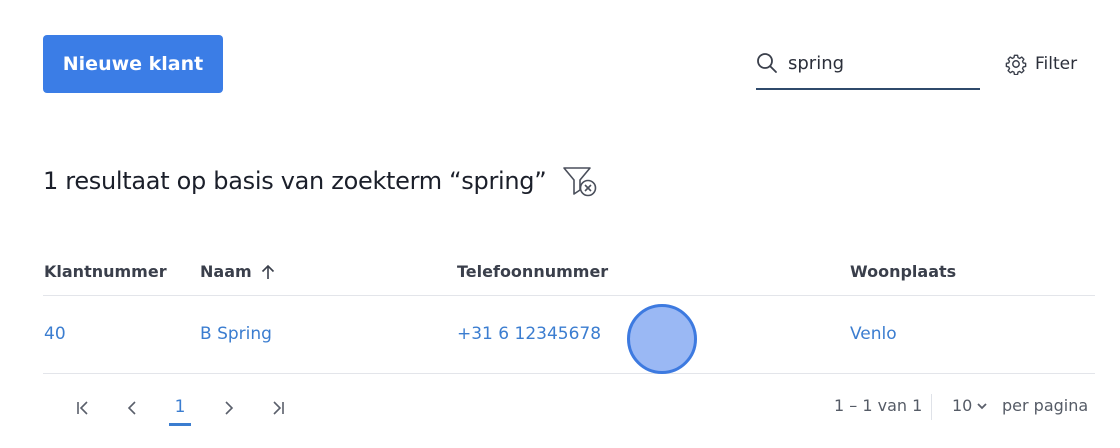 This screenshot has width=1120, height=448. What do you see at coordinates (903, 271) in the screenshot?
I see `column-header-woonplaats: Woonplaats` at bounding box center [903, 271].